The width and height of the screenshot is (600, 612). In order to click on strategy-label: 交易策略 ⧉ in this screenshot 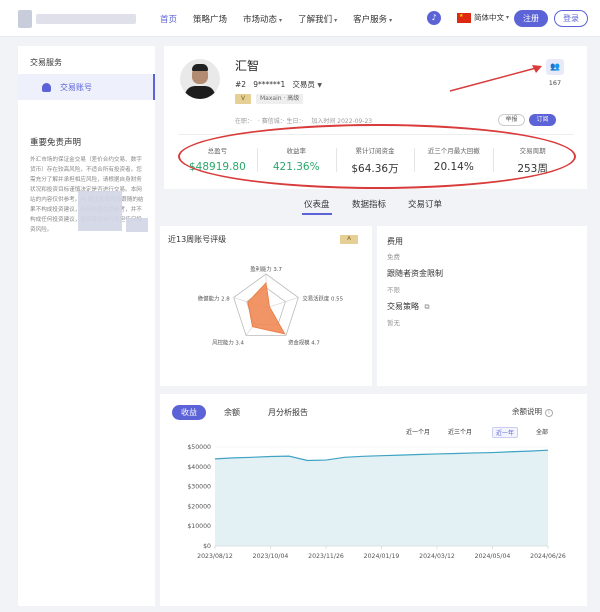, I will do `click(408, 306)`.